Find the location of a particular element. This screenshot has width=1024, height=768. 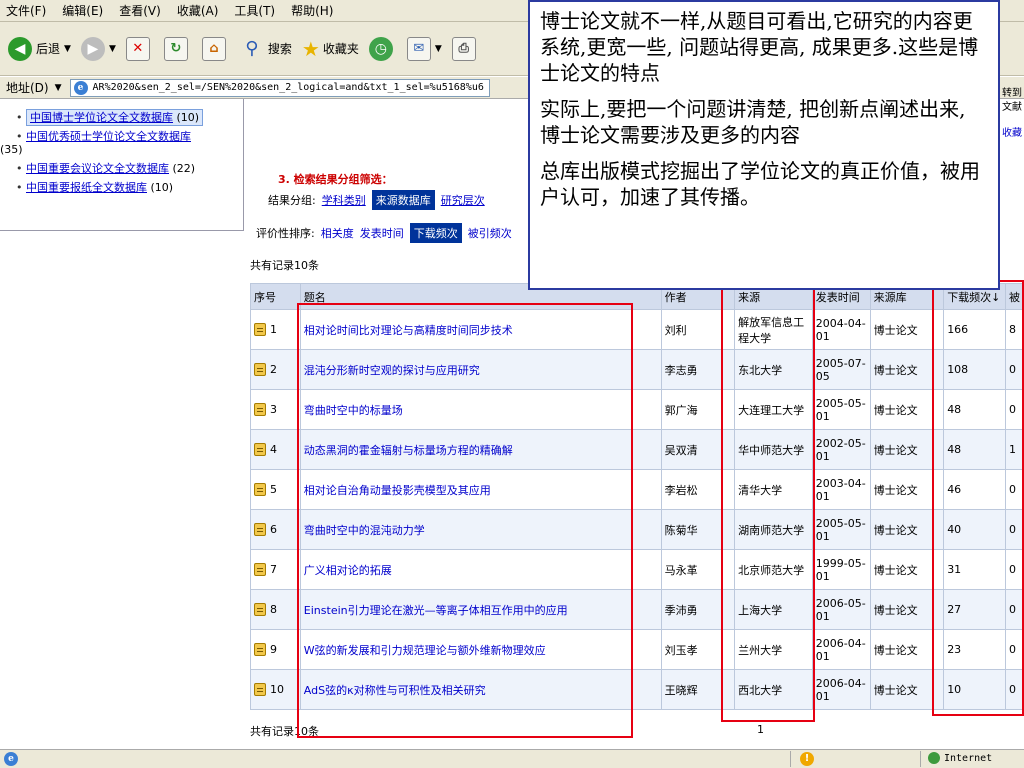

group-label: 结果分组: is located at coordinates (292, 200).